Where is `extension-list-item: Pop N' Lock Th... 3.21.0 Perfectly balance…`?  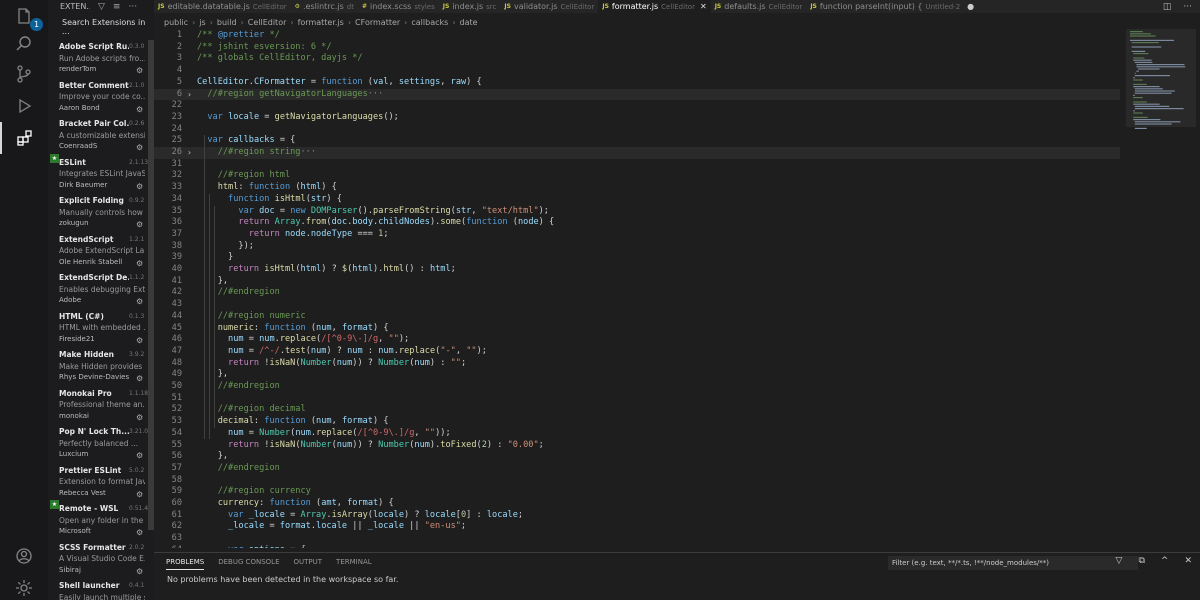 extension-list-item: Pop N' Lock Th... 3.21.0 Perfectly balance… is located at coordinates (101, 445).